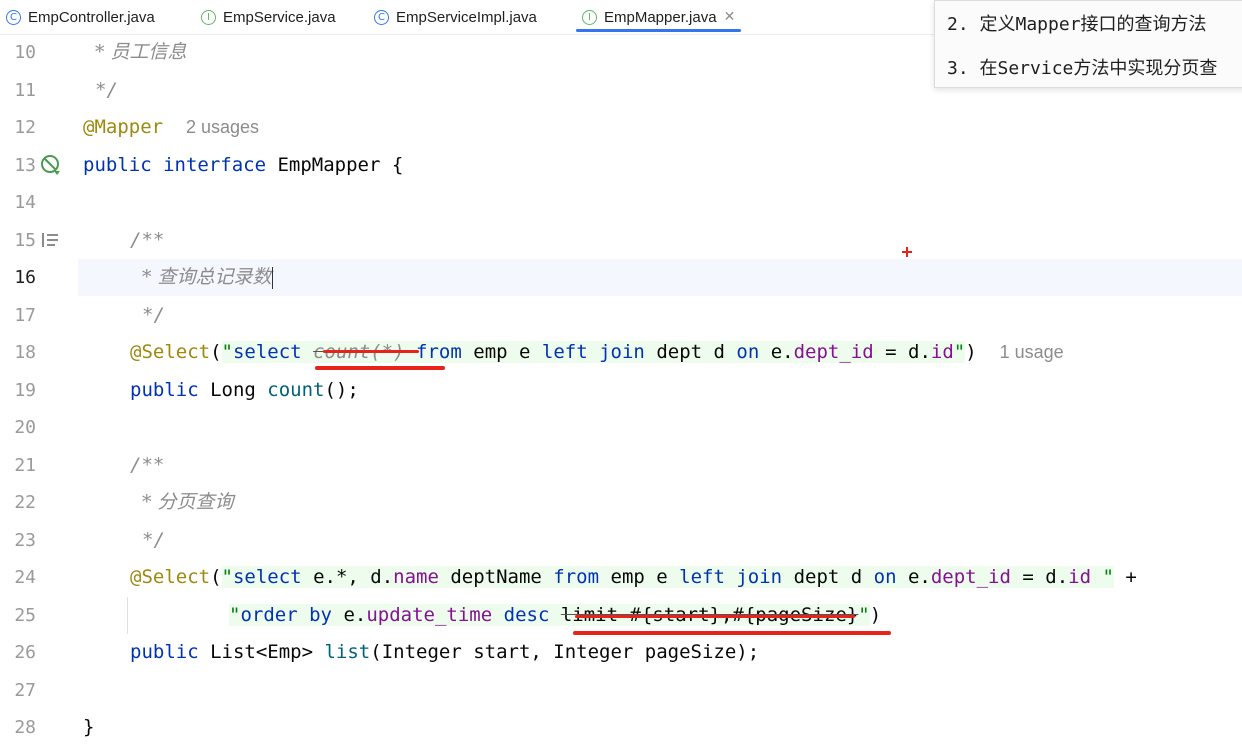  I want to click on tab-emp-service-impl: C EmpServiceImpl.java, so click(455, 17).